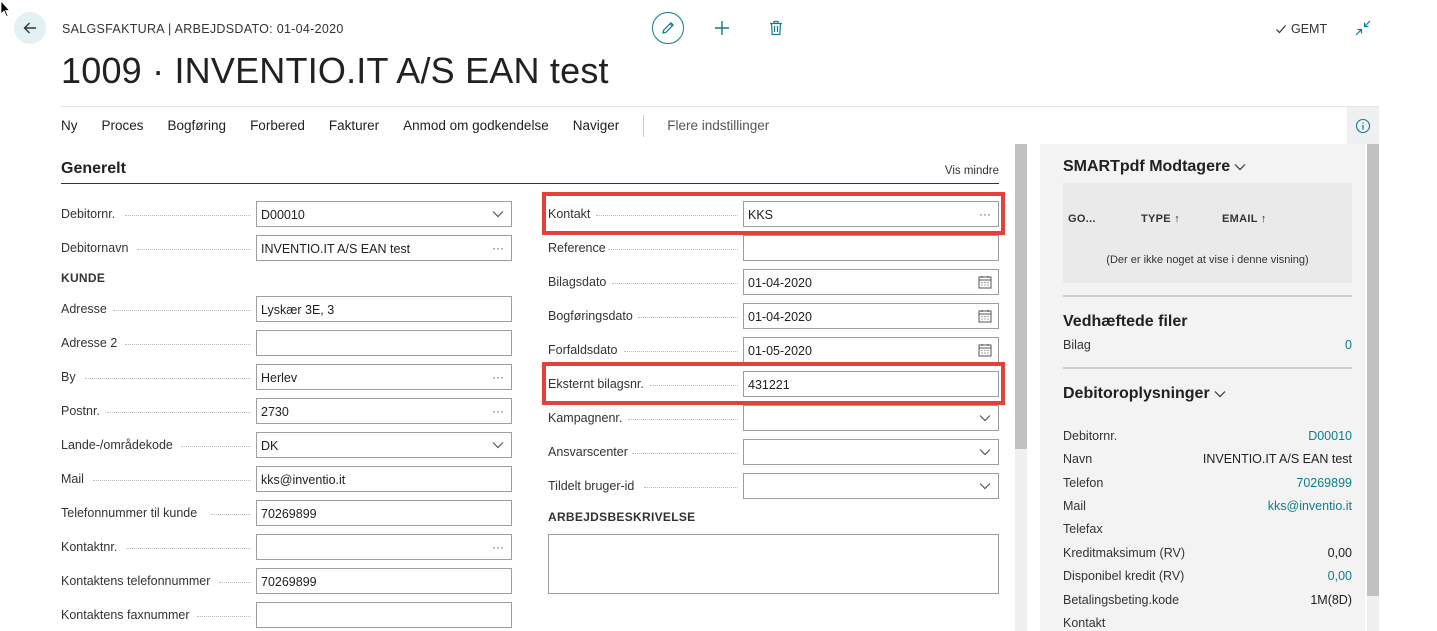 The width and height of the screenshot is (1437, 631). I want to click on field-label: Tildelt bruger-id, so click(591, 486).